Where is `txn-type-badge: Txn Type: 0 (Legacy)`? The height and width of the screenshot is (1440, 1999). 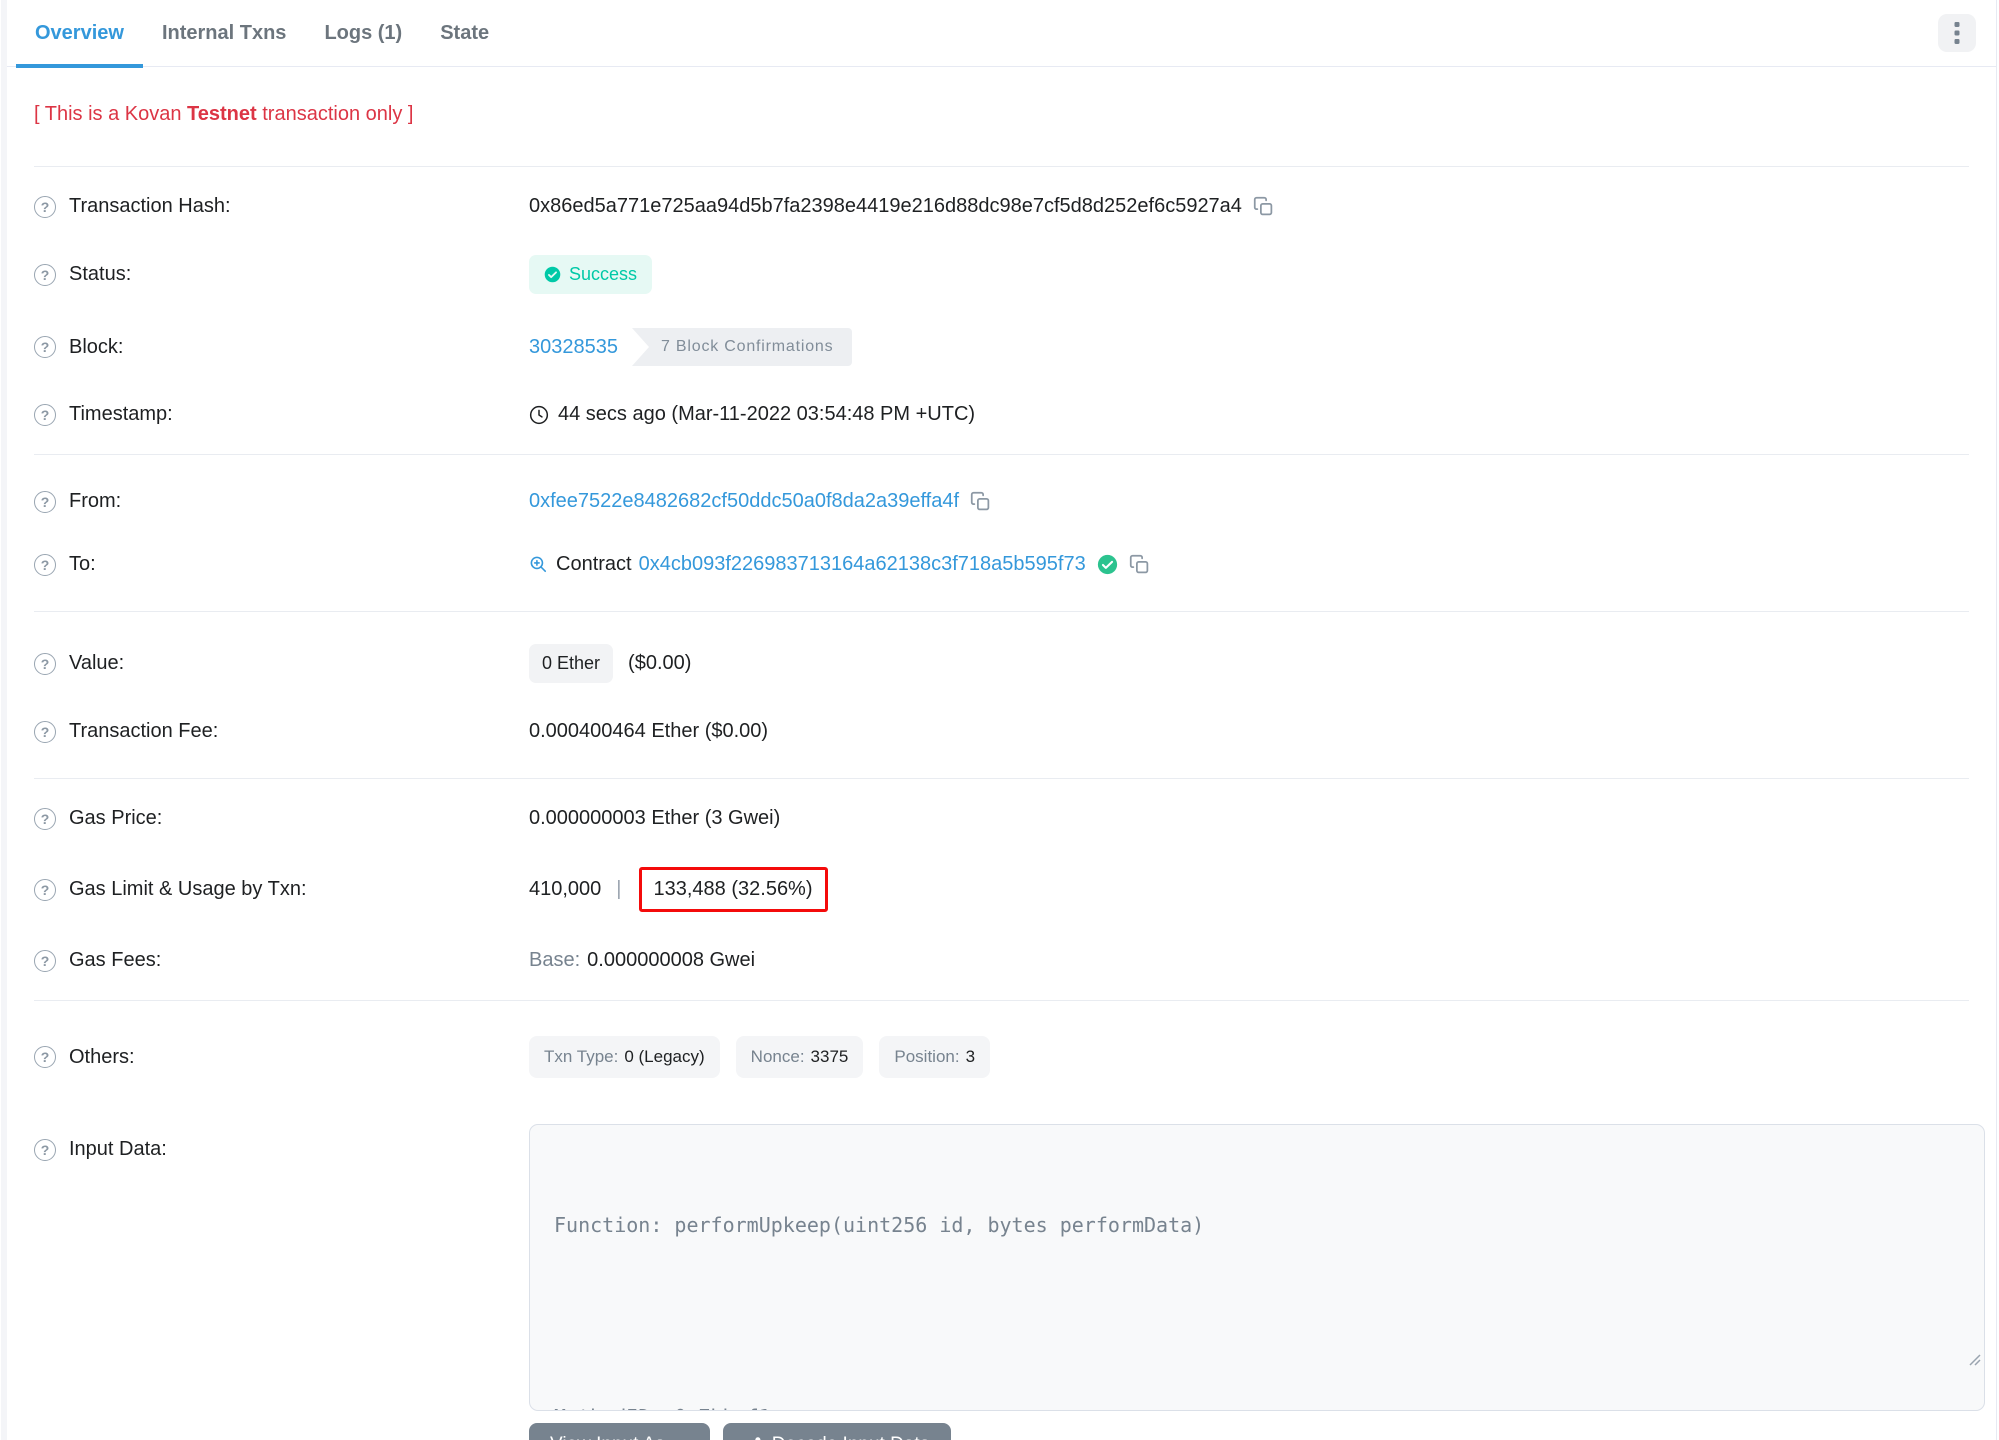
txn-type-badge: Txn Type: 0 (Legacy) is located at coordinates (624, 1057).